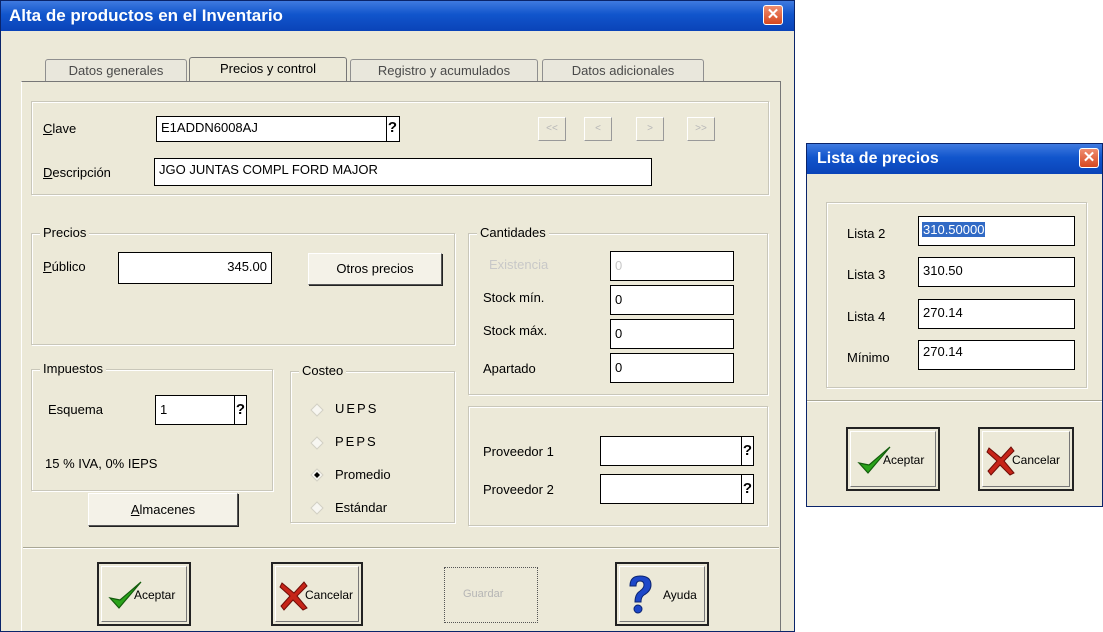 The image size is (1103, 632). Describe the element at coordinates (403, 172) in the screenshot. I see `descripcion-input: JGO JUNTAS COMPL FORD MAJOR` at that location.